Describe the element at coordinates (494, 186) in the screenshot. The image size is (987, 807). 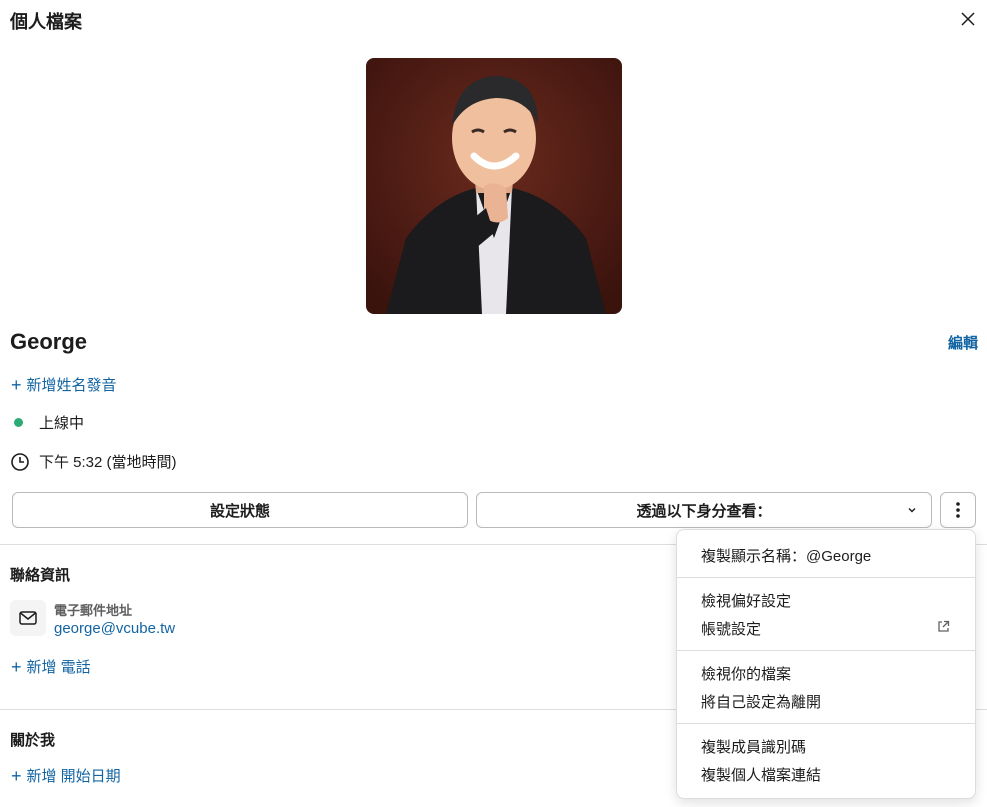
I see `avatar` at that location.